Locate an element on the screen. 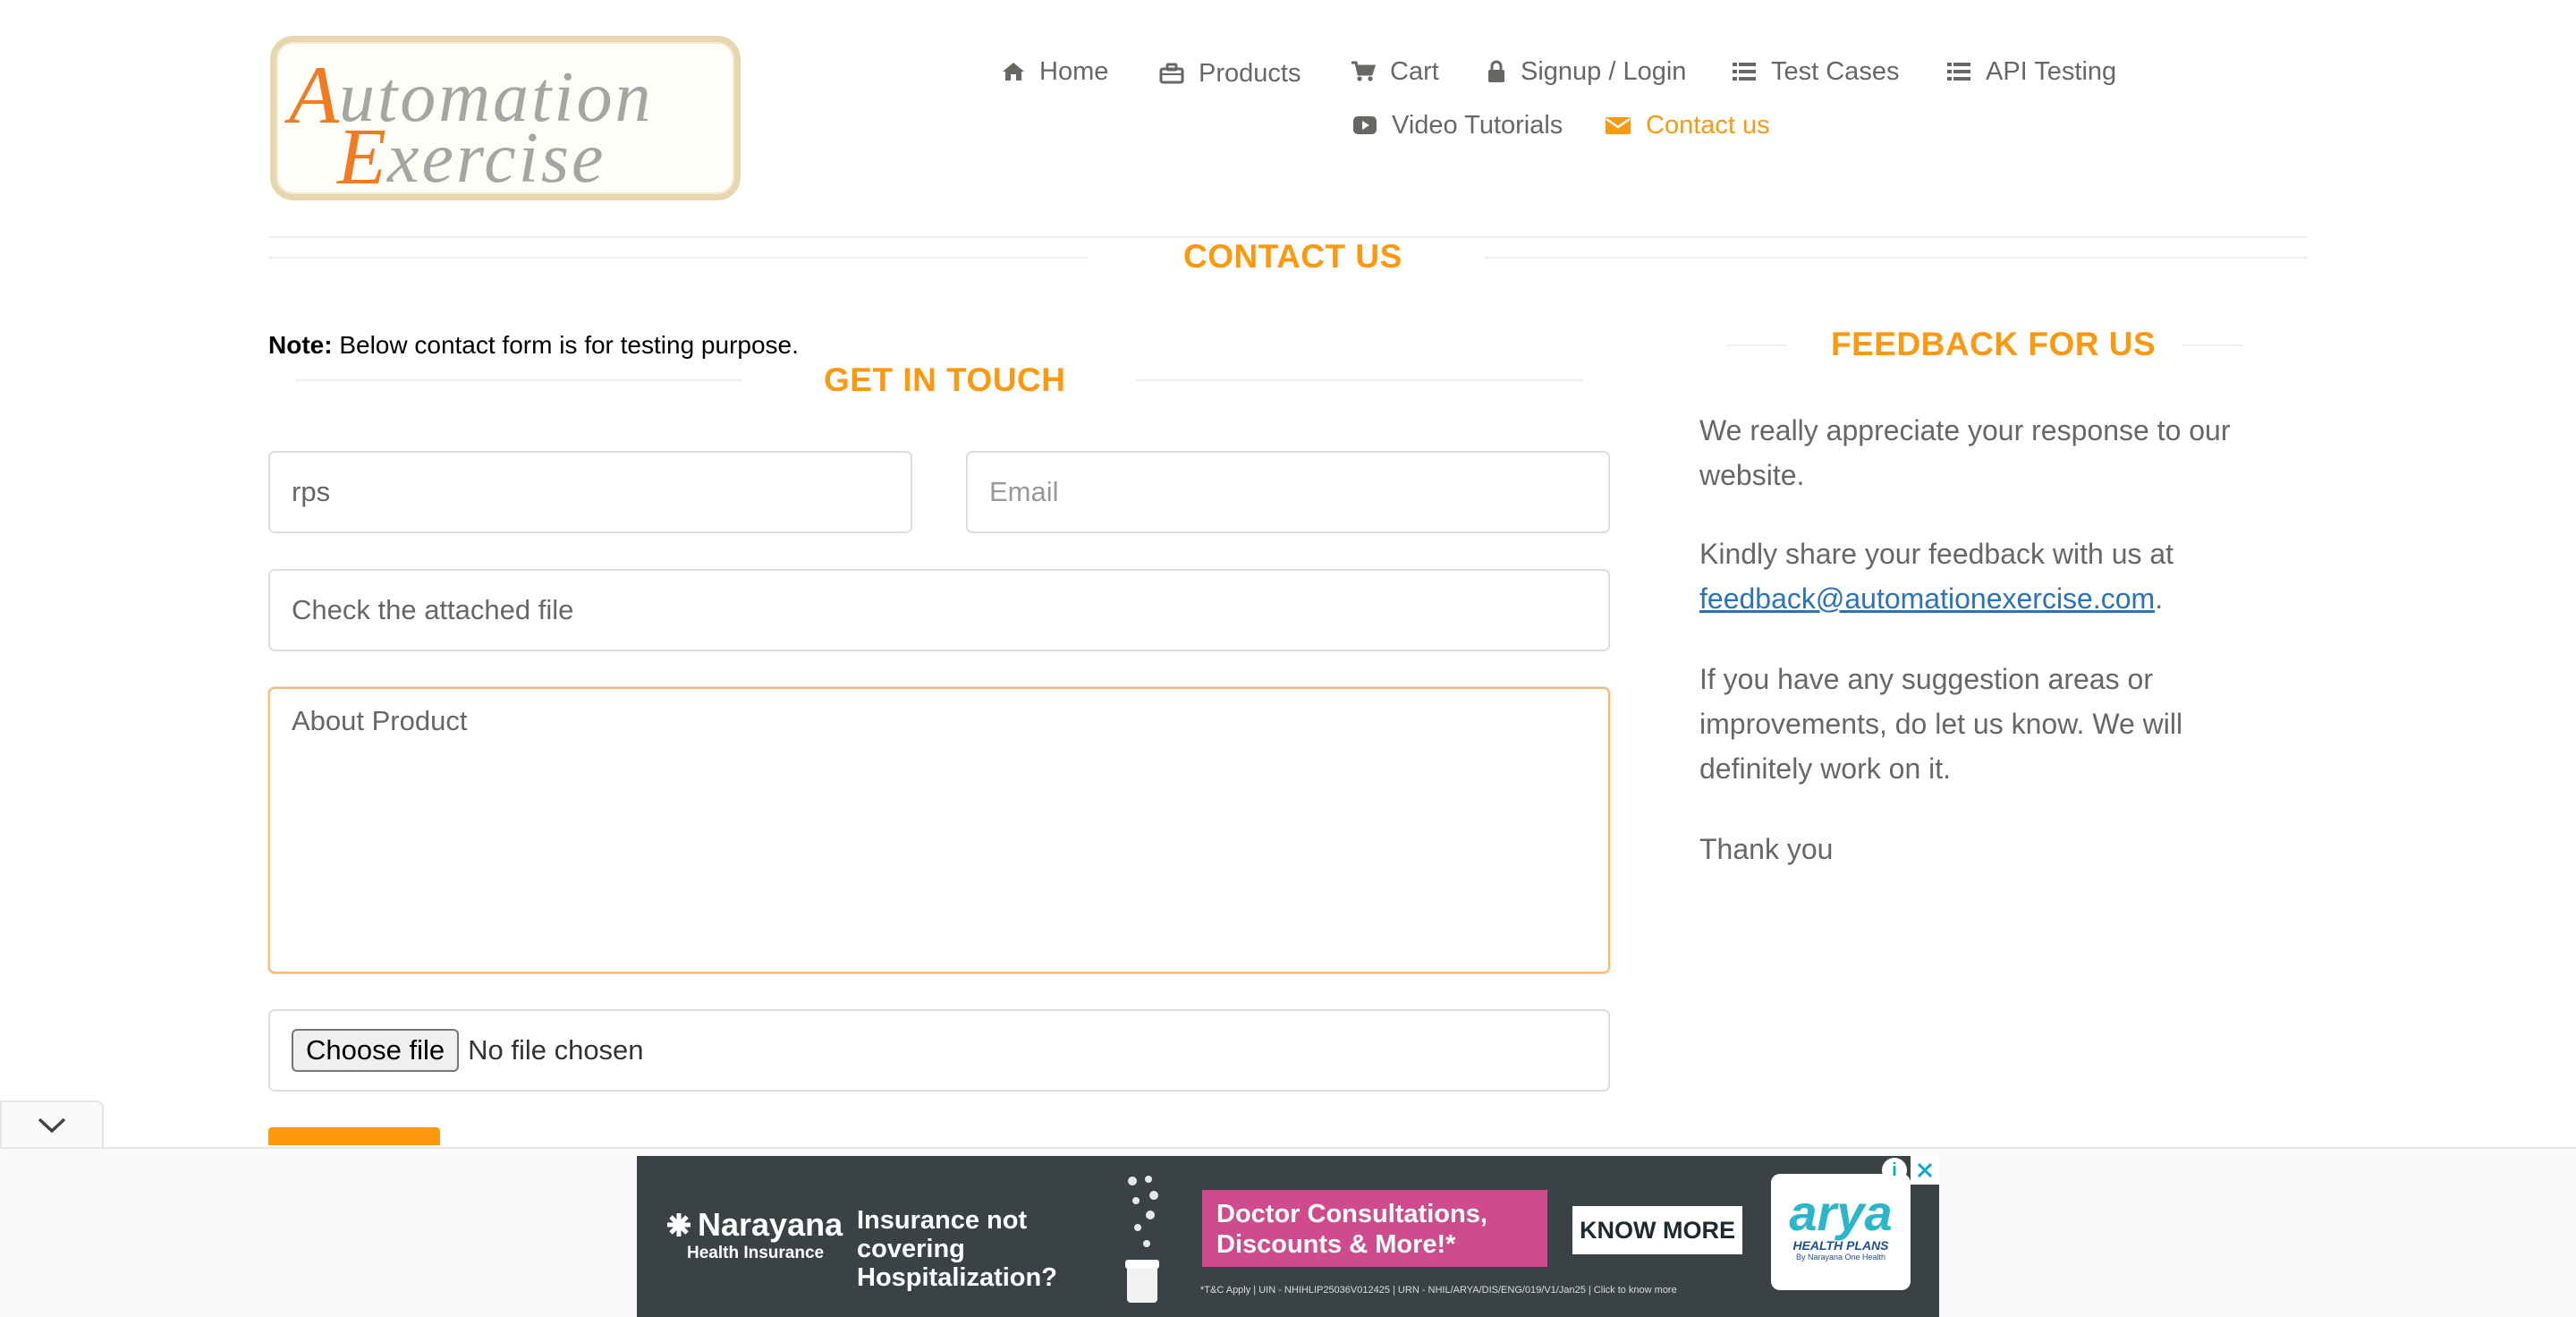 The height and width of the screenshot is (1317, 2576). nav-contact-us-label: Contact us is located at coordinates (1708, 125).